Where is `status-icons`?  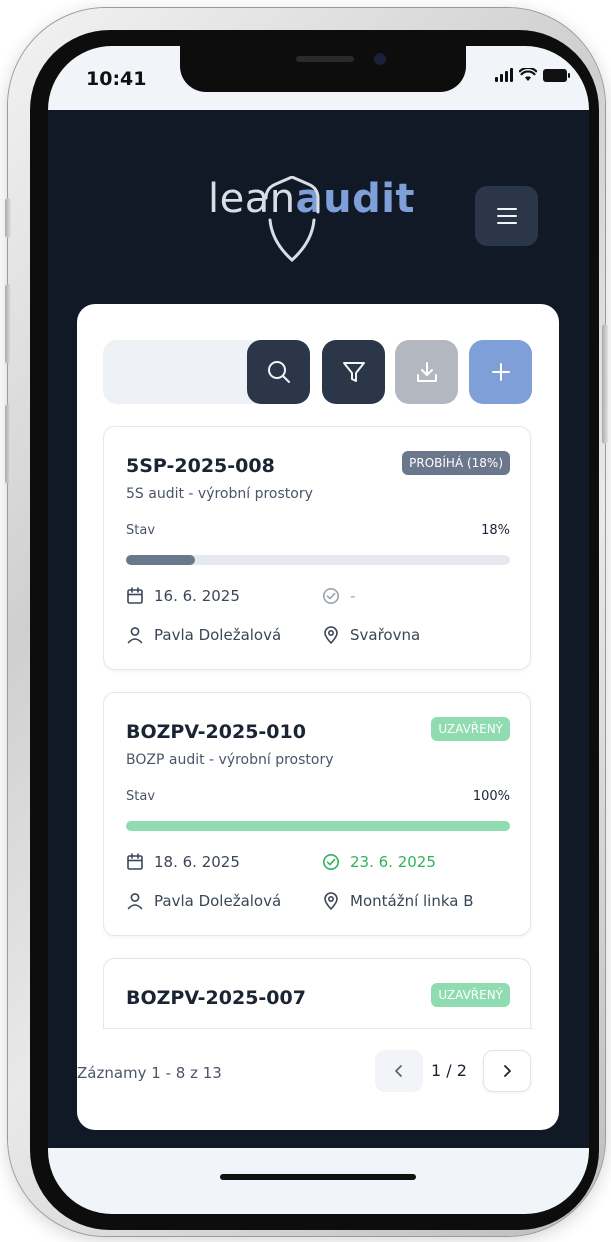 status-icons is located at coordinates (532, 75).